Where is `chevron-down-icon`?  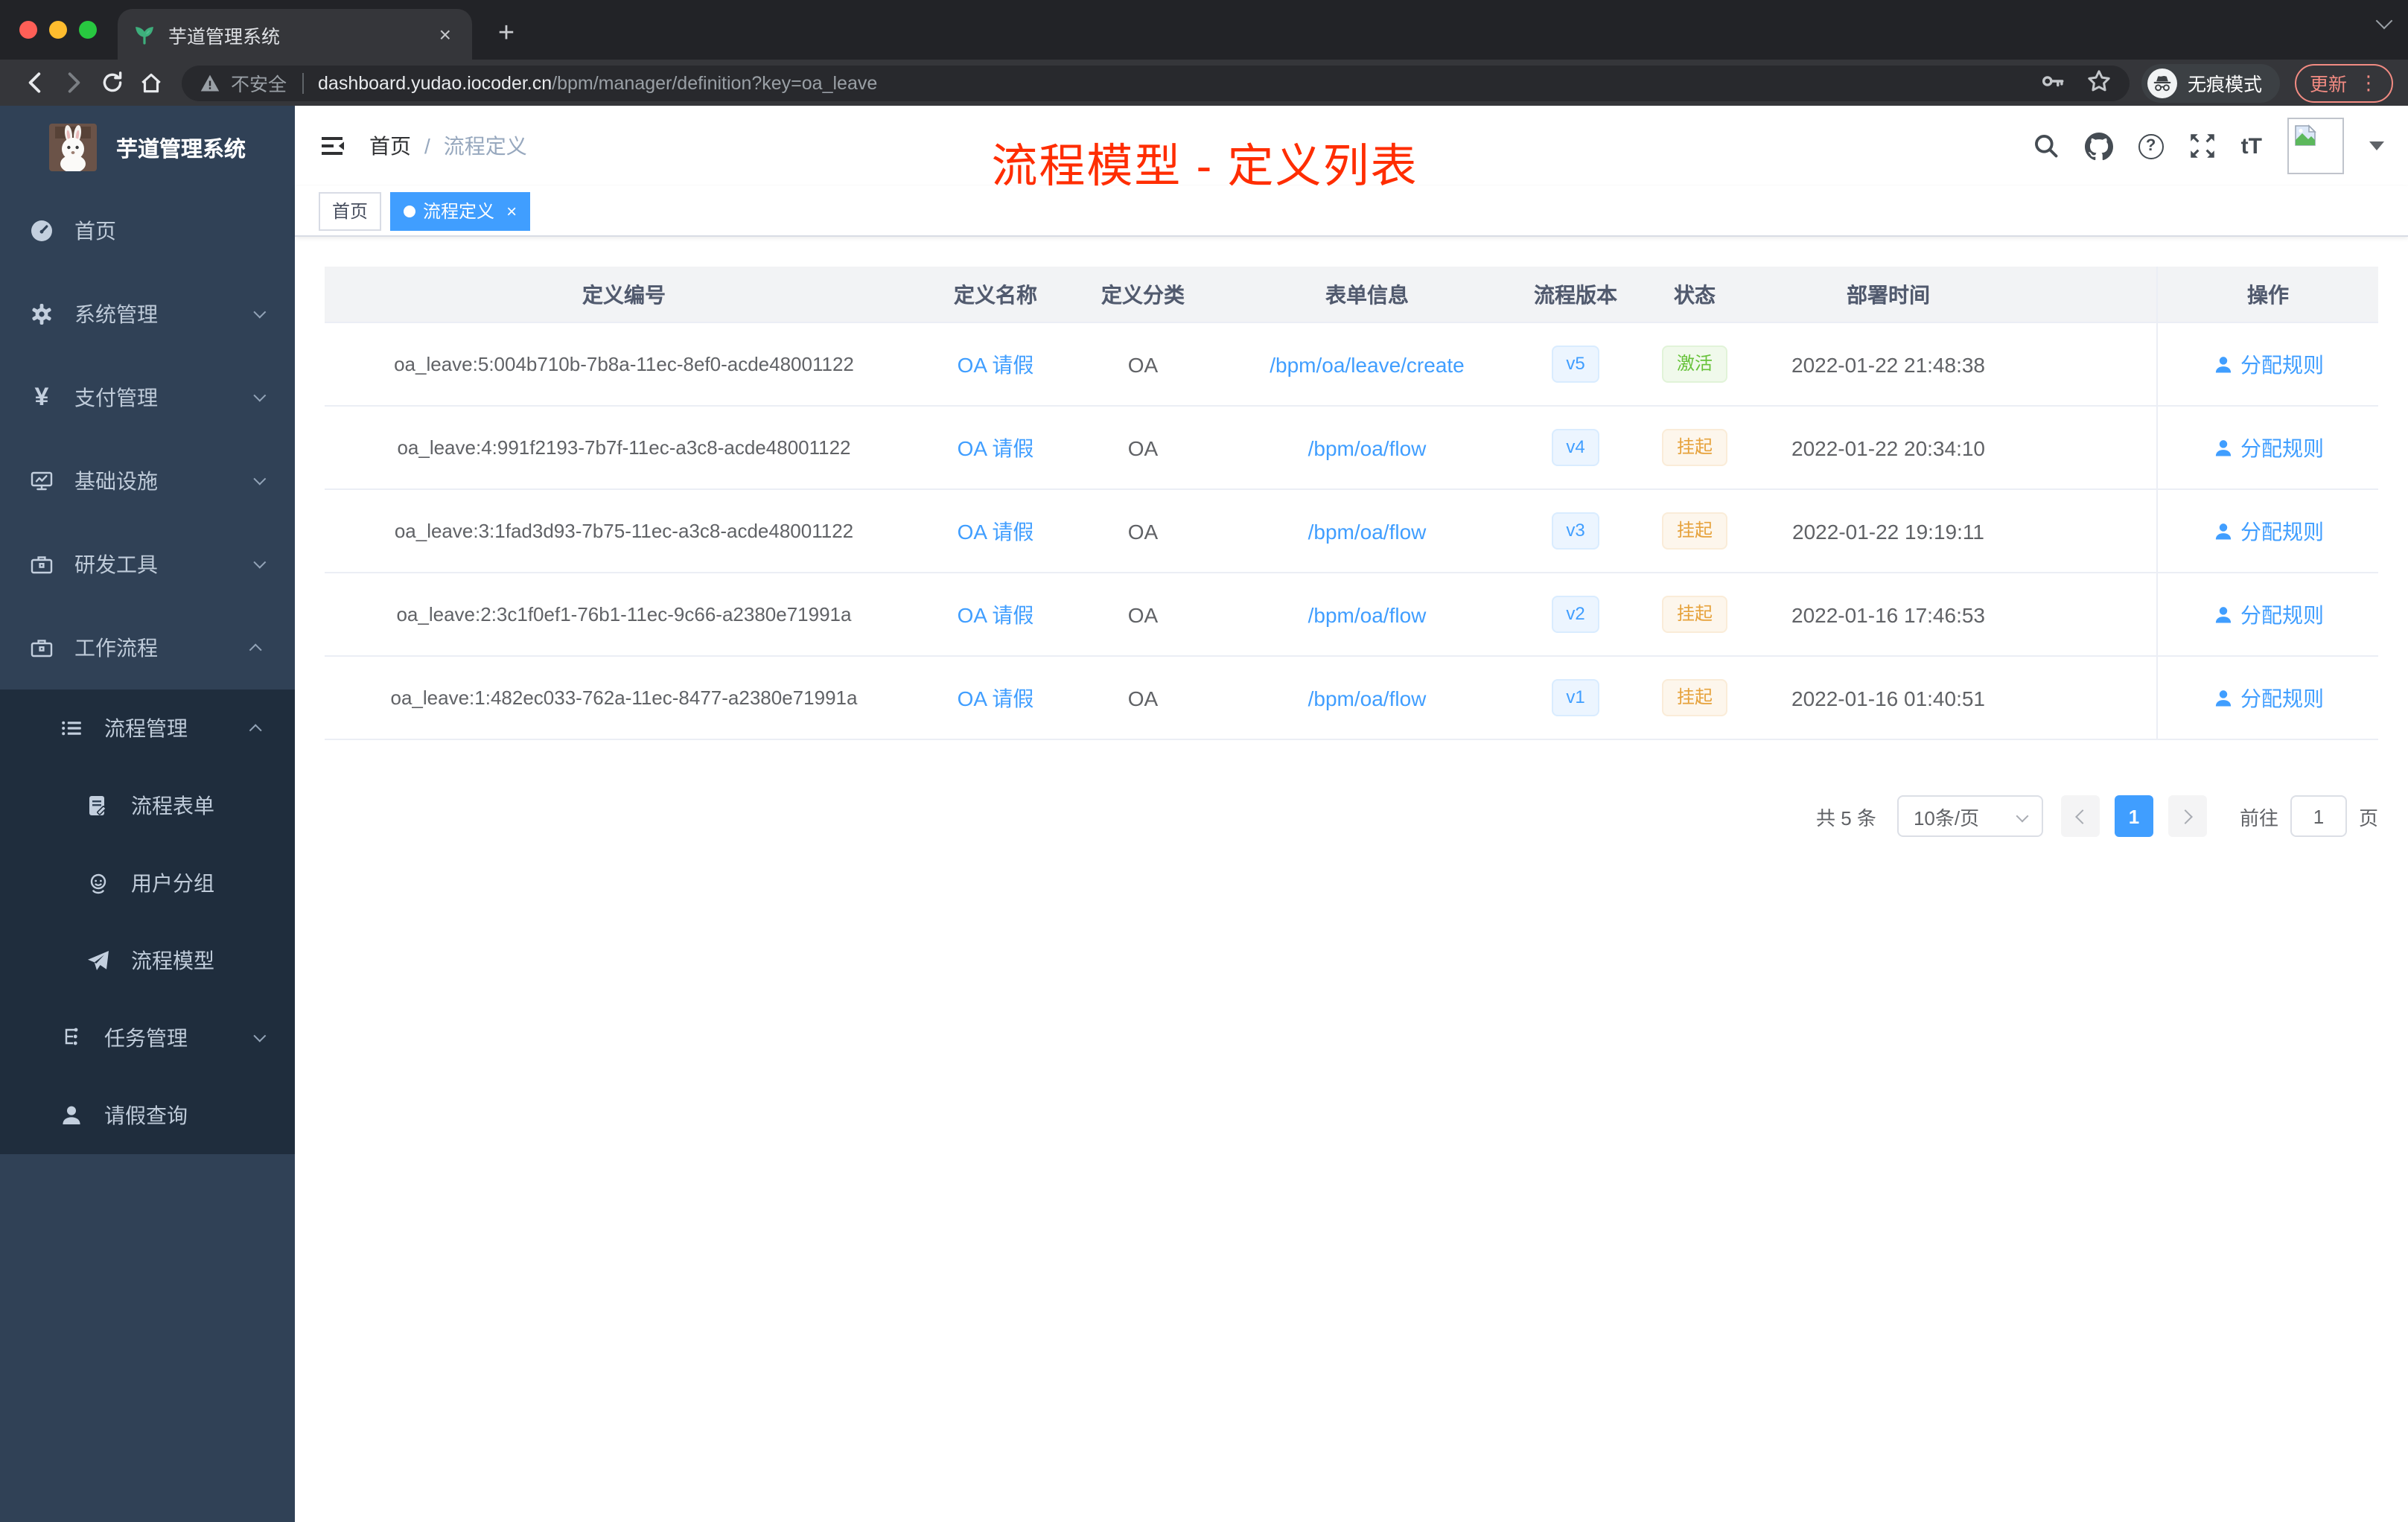
chevron-down-icon is located at coordinates (260, 1035).